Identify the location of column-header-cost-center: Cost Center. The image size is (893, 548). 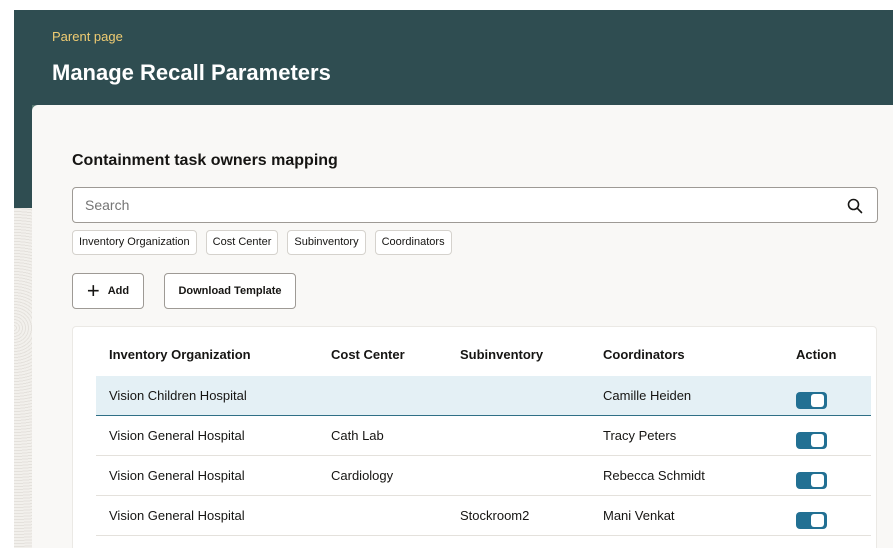
(368, 354).